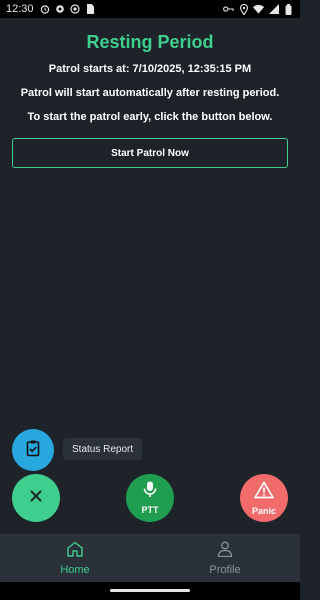  I want to click on nav-item-profile: Profile, so click(225, 558).